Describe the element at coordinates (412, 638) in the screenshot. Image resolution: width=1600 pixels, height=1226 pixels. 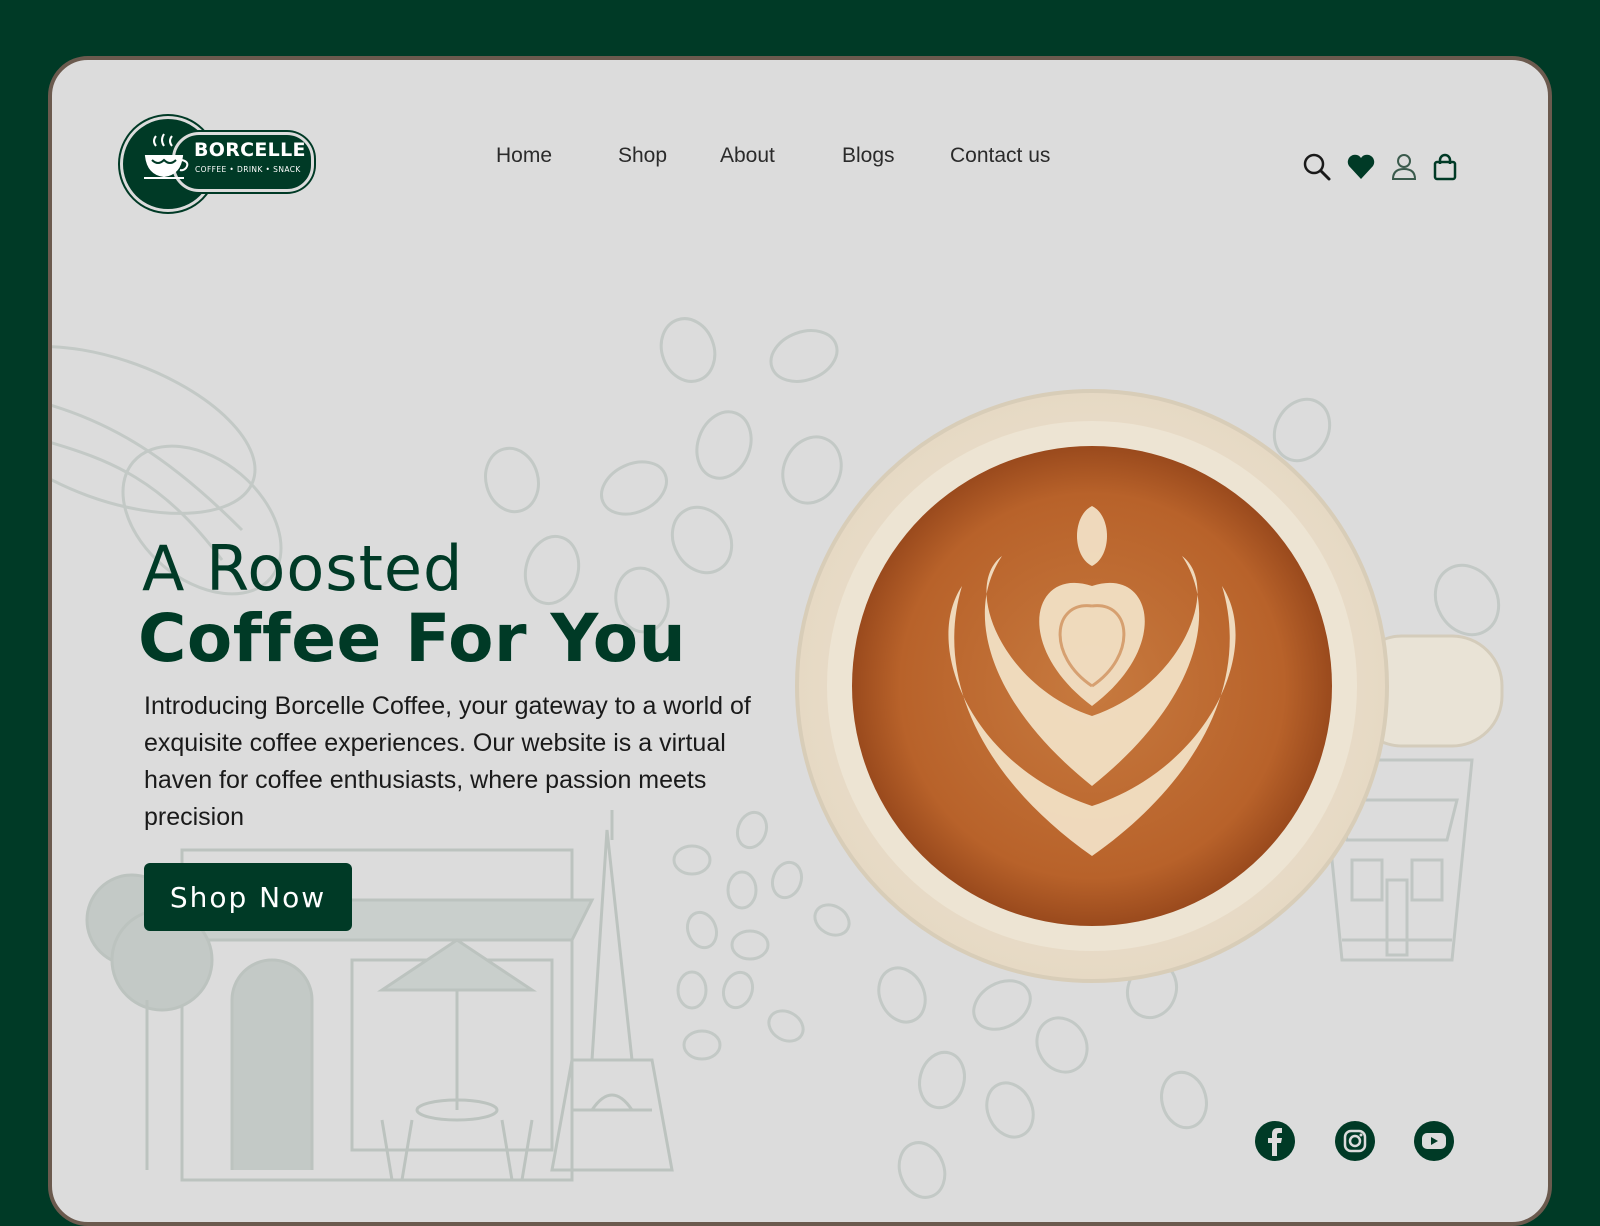
I see `hero-title-line2: Coffee For You` at that location.